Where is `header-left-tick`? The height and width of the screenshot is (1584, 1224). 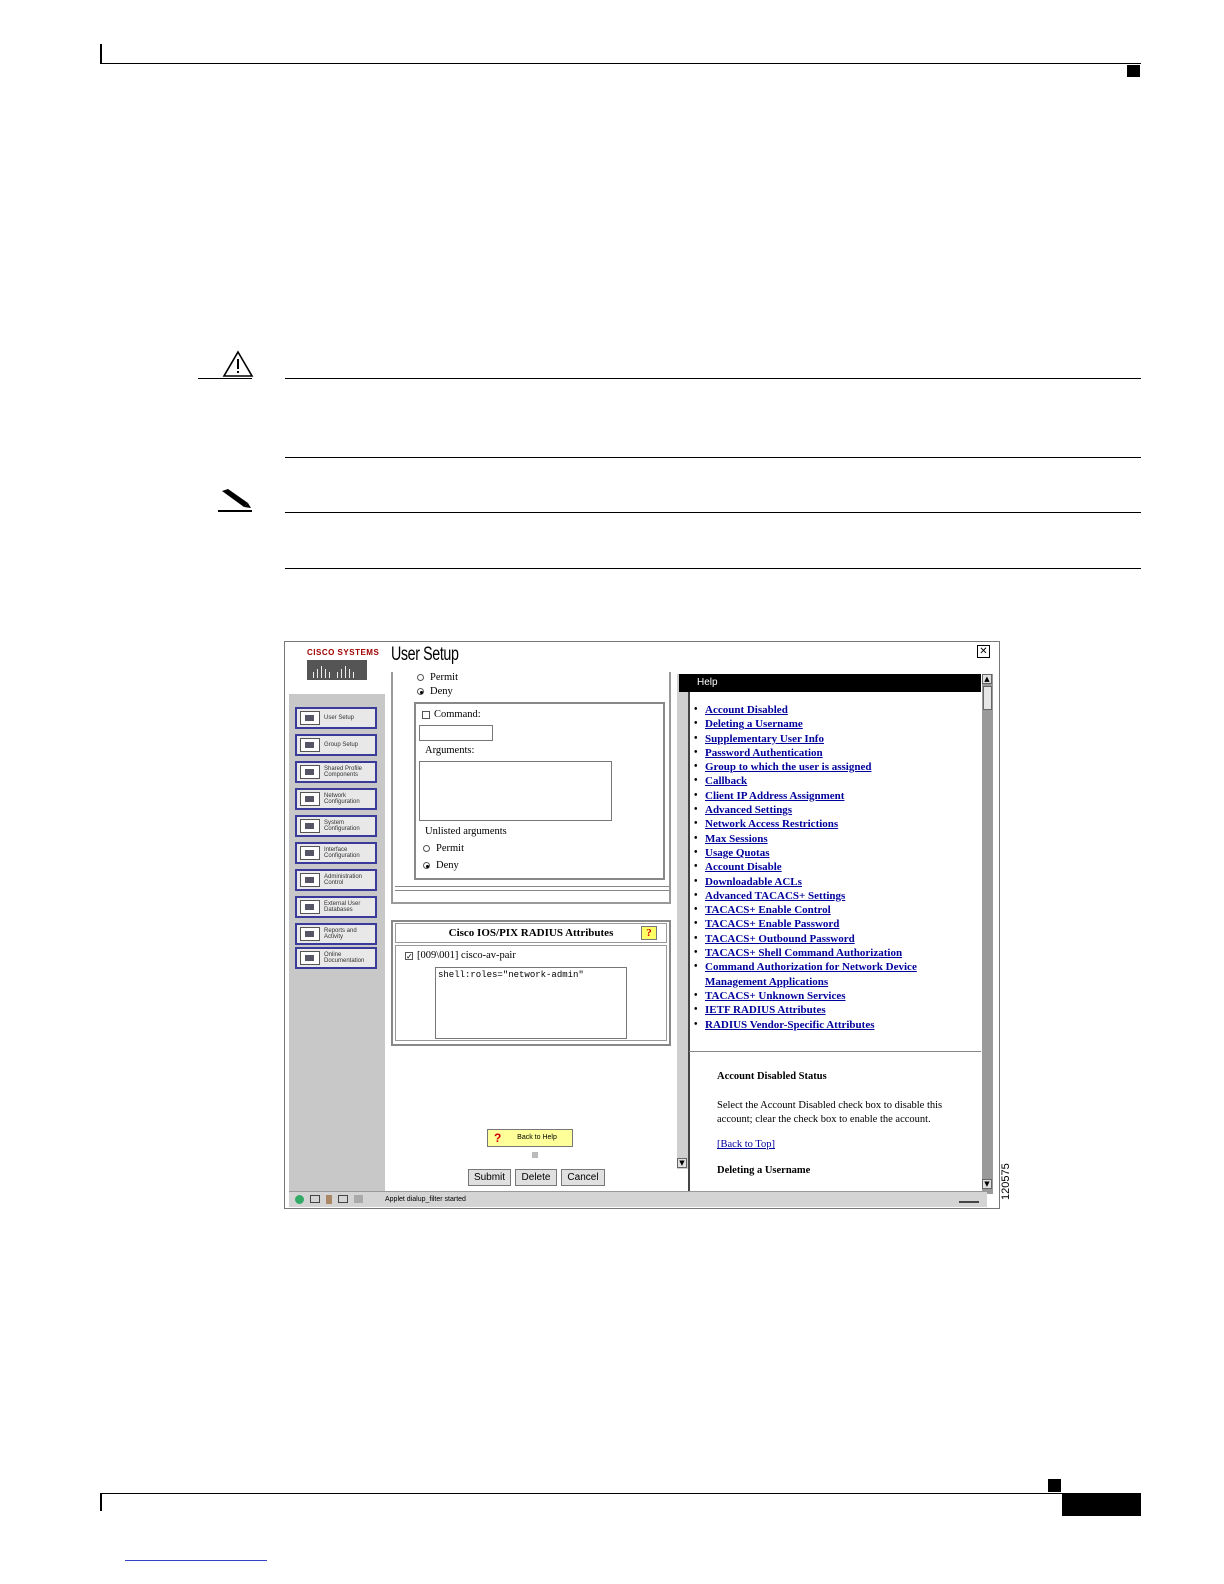
header-left-tick is located at coordinates (101, 54).